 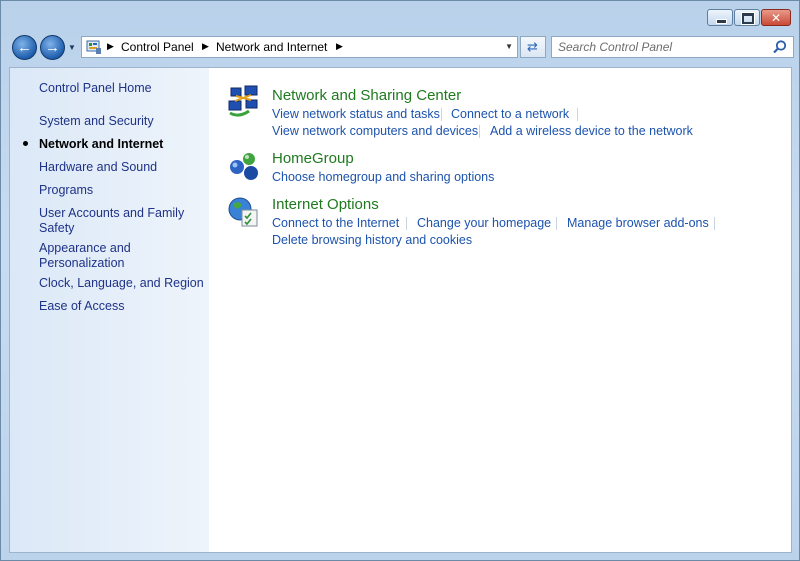 What do you see at coordinates (57, 228) in the screenshot?
I see `sidebar-item-label-line2: Safety` at bounding box center [57, 228].